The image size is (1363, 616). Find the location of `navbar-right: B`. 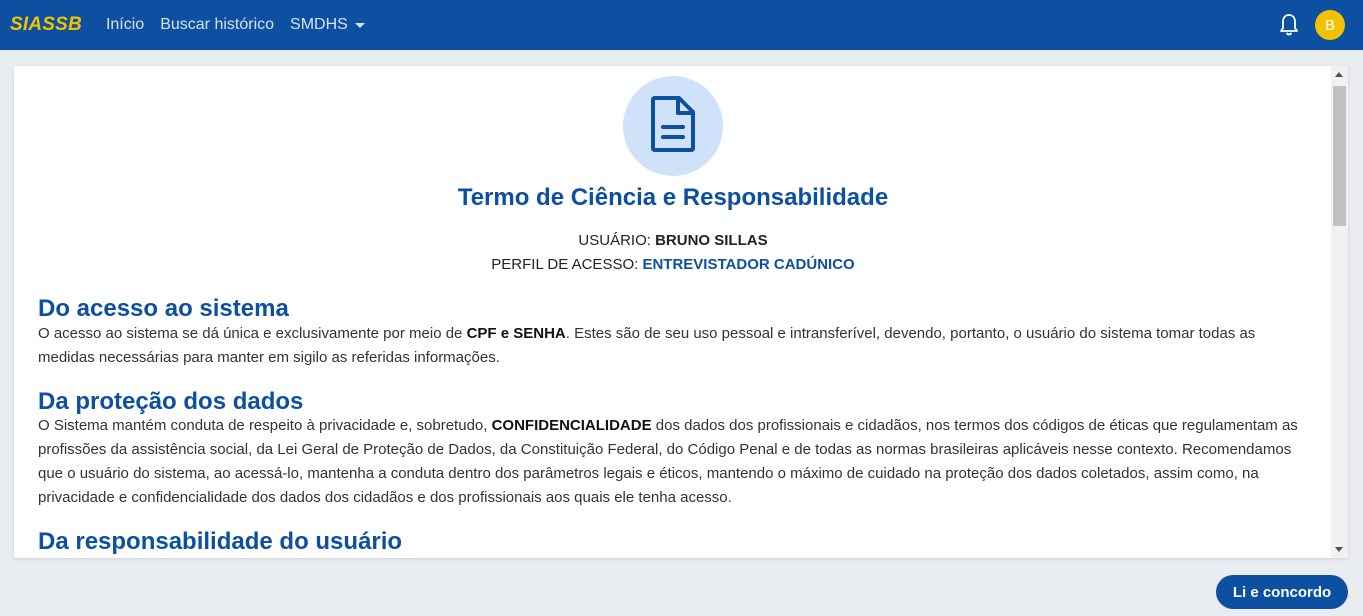

navbar-right: B is located at coordinates (1312, 25).